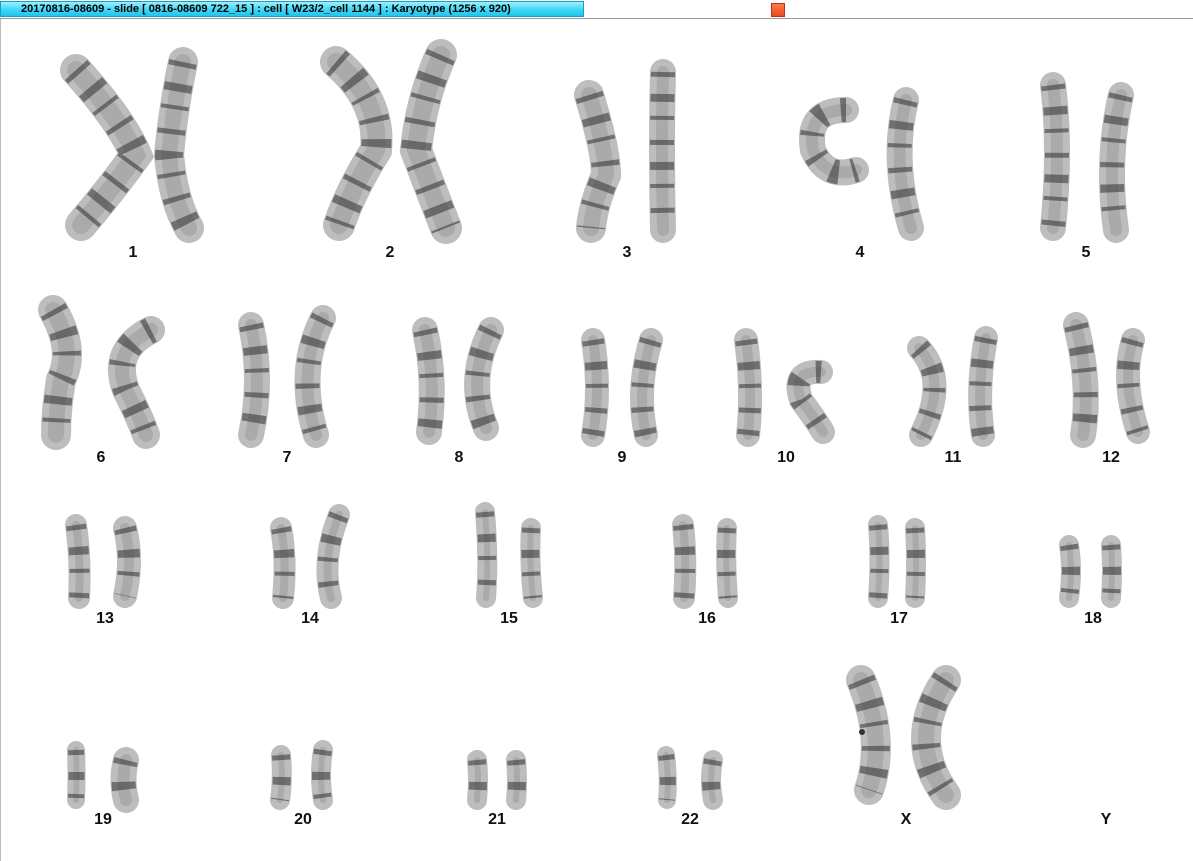 The image size is (1193, 861). I want to click on chromosome-label-19: 19, so click(103, 819).